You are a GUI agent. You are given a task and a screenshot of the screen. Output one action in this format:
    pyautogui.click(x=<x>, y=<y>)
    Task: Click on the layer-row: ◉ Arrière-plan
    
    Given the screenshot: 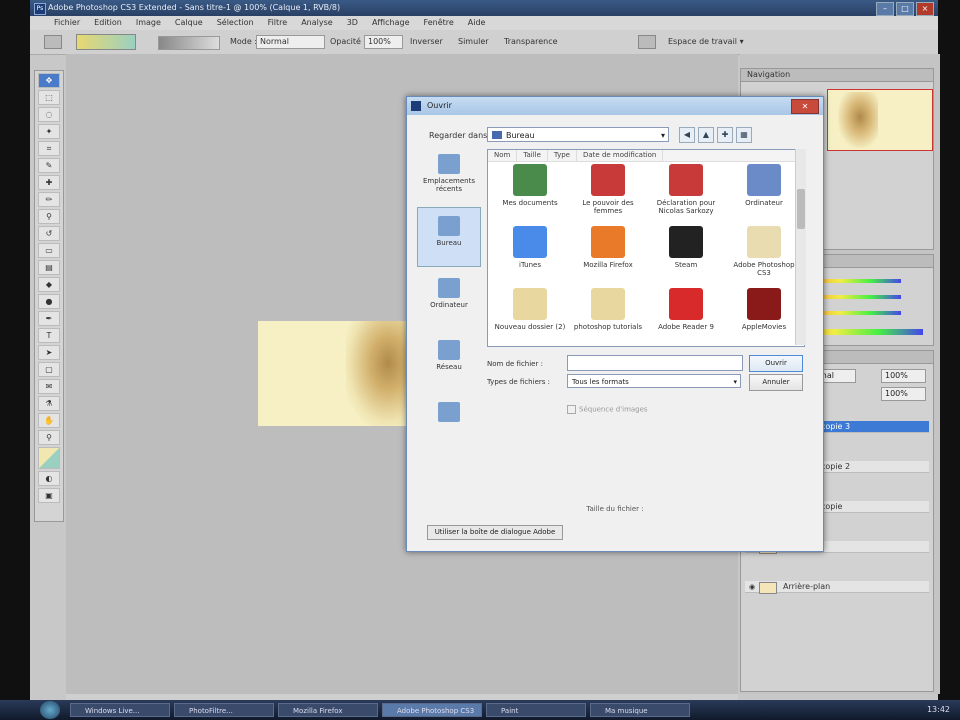 What is the action you would take?
    pyautogui.click(x=837, y=587)
    